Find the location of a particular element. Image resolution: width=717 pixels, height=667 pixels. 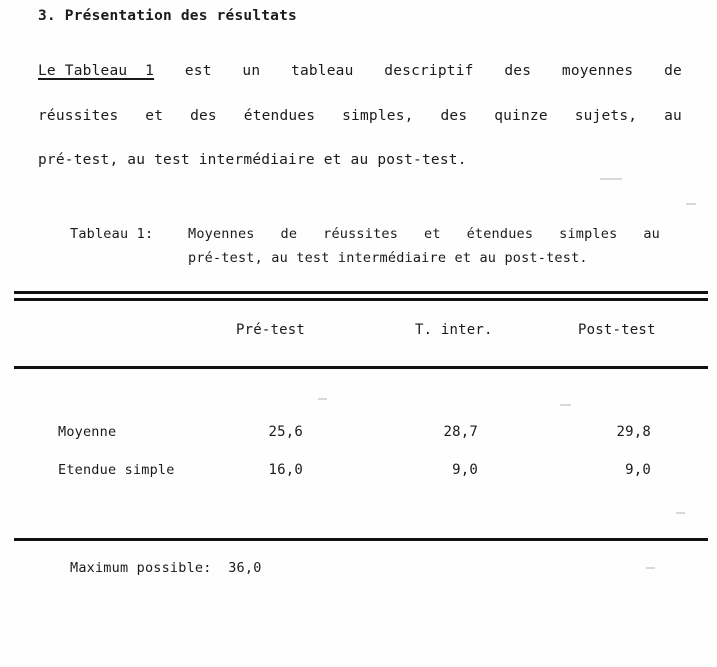

paragraph-word: simples, is located at coordinates (378, 116).